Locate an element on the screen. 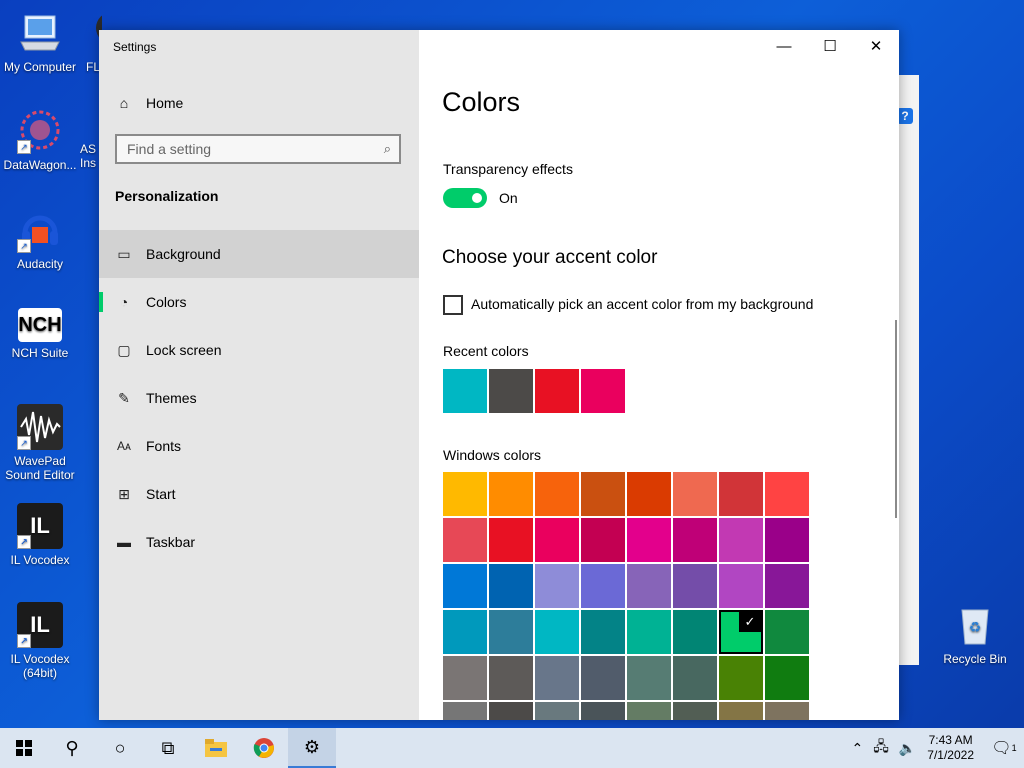  start-button is located at coordinates (24, 748).